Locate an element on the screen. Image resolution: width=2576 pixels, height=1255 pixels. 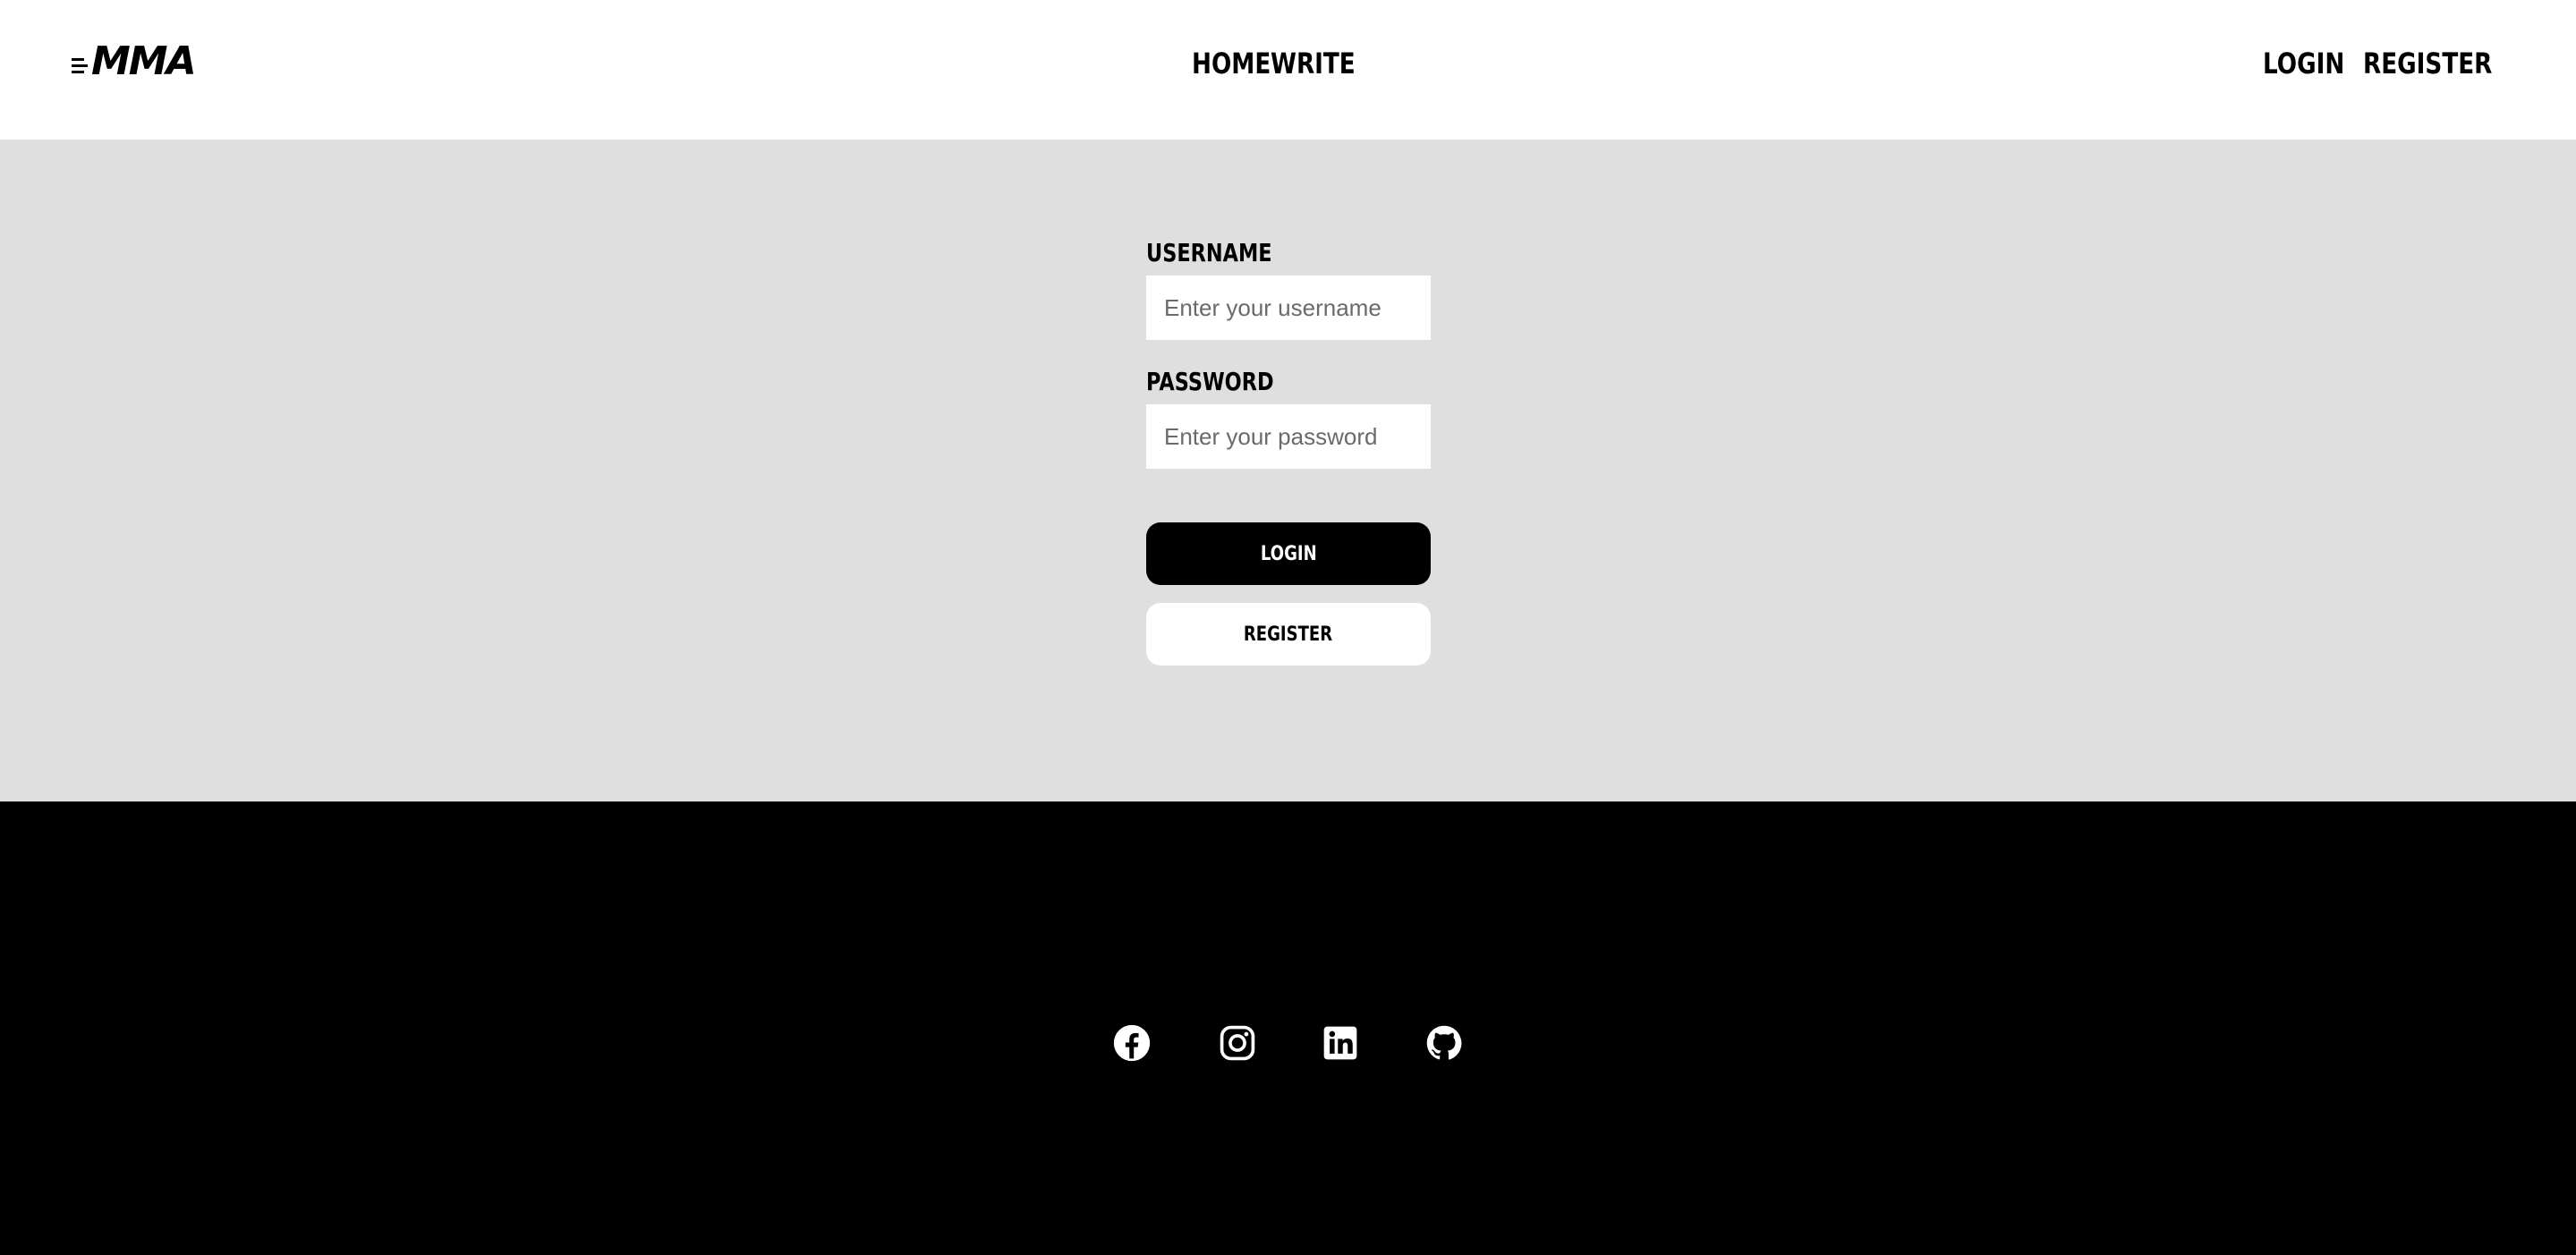
facebook-icon is located at coordinates (1132, 1043).